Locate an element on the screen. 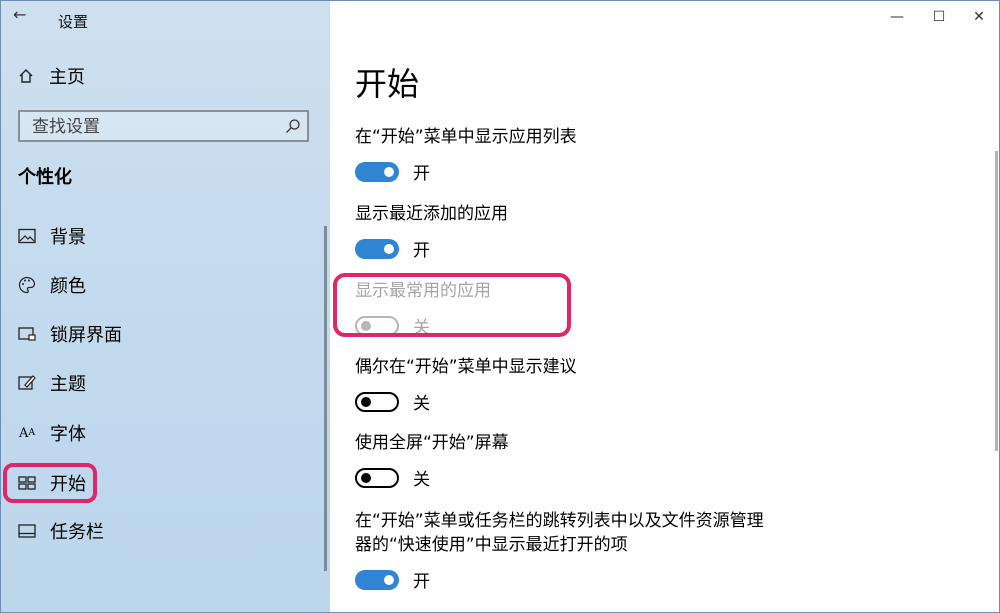  palette-icon is located at coordinates (27, 285).